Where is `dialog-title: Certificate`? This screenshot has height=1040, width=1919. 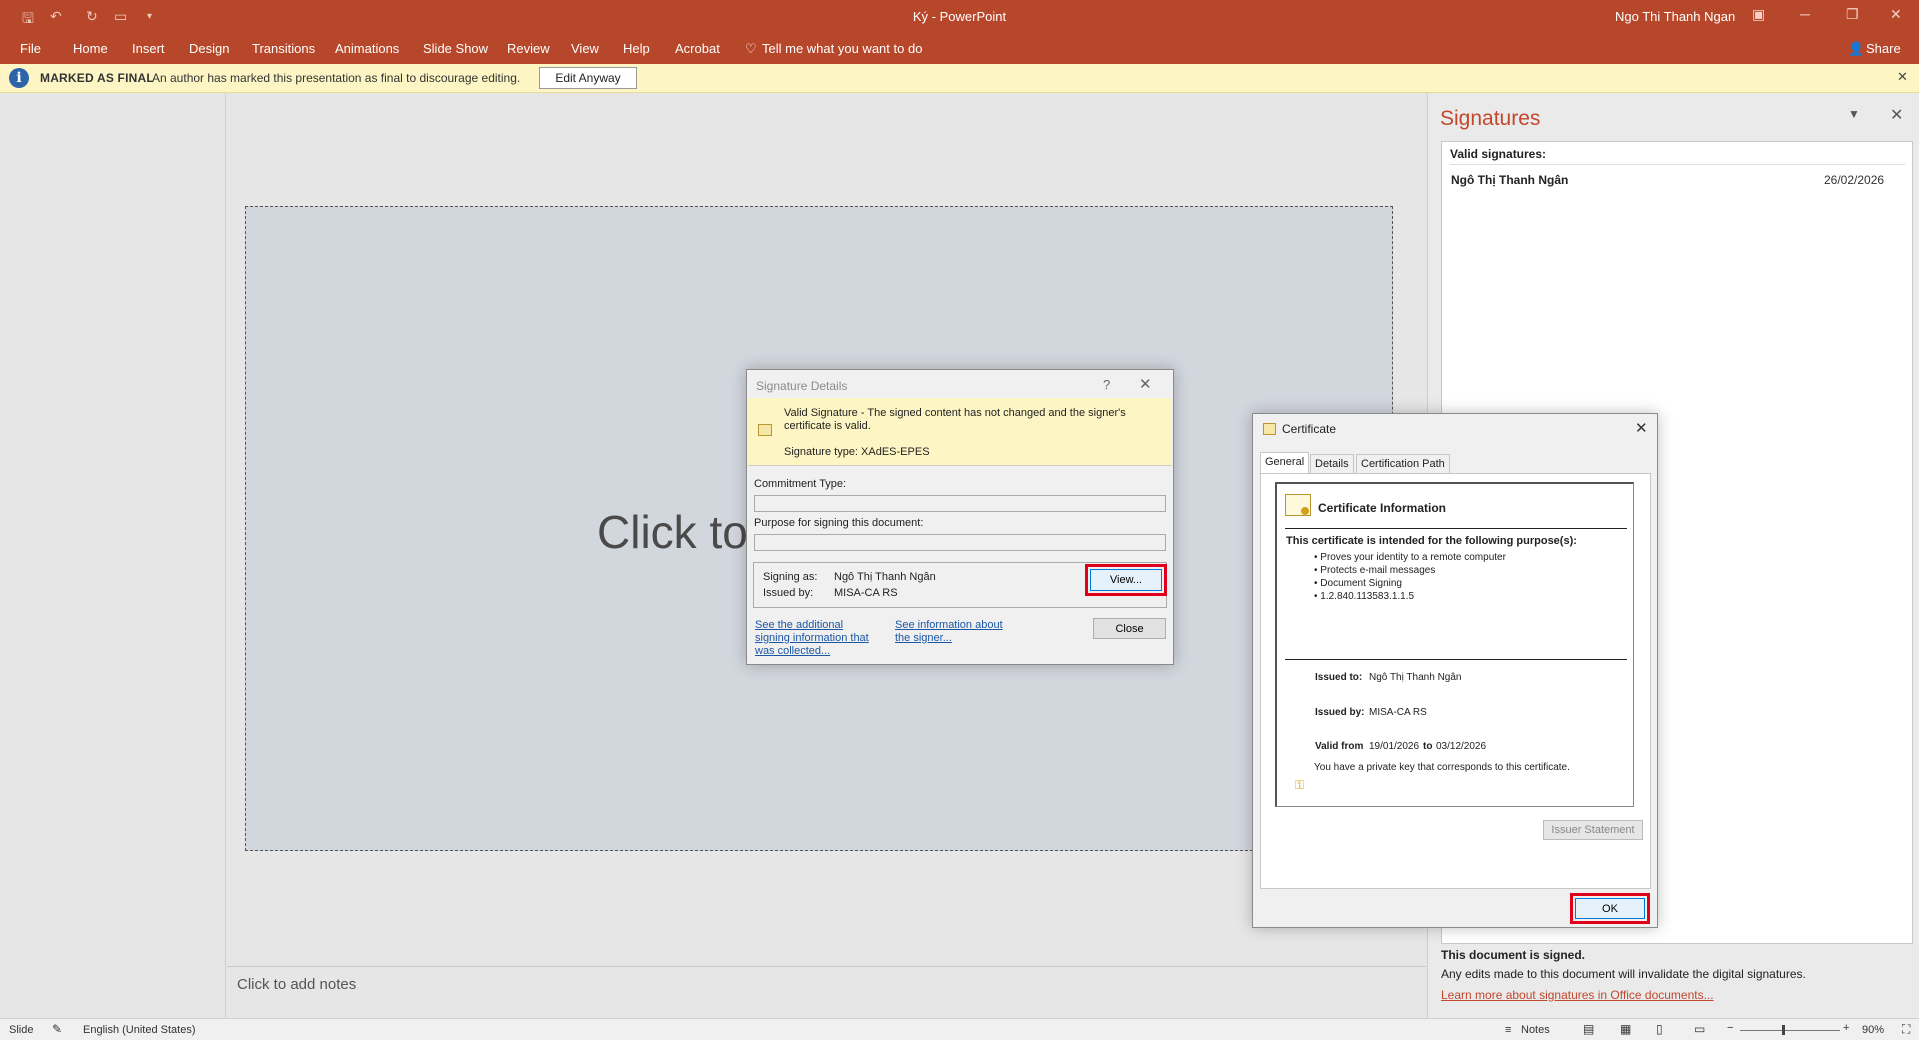 dialog-title: Certificate is located at coordinates (1309, 429).